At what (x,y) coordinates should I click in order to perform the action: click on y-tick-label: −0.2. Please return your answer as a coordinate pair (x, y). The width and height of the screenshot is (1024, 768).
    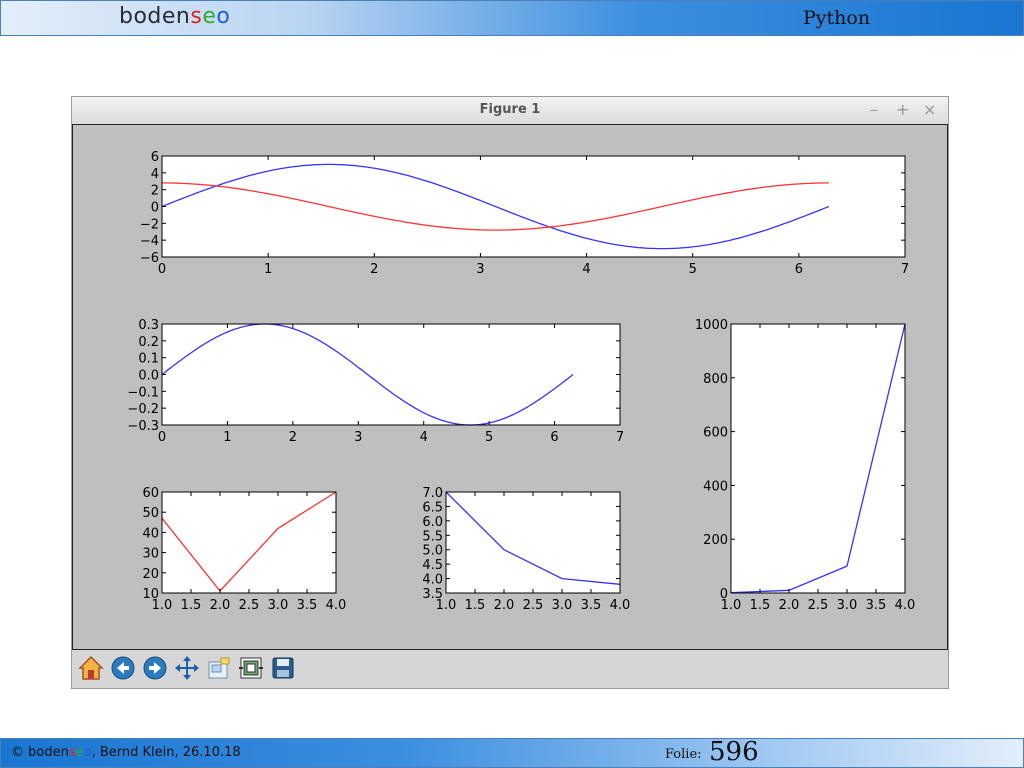
    Looking at the image, I should click on (143, 409).